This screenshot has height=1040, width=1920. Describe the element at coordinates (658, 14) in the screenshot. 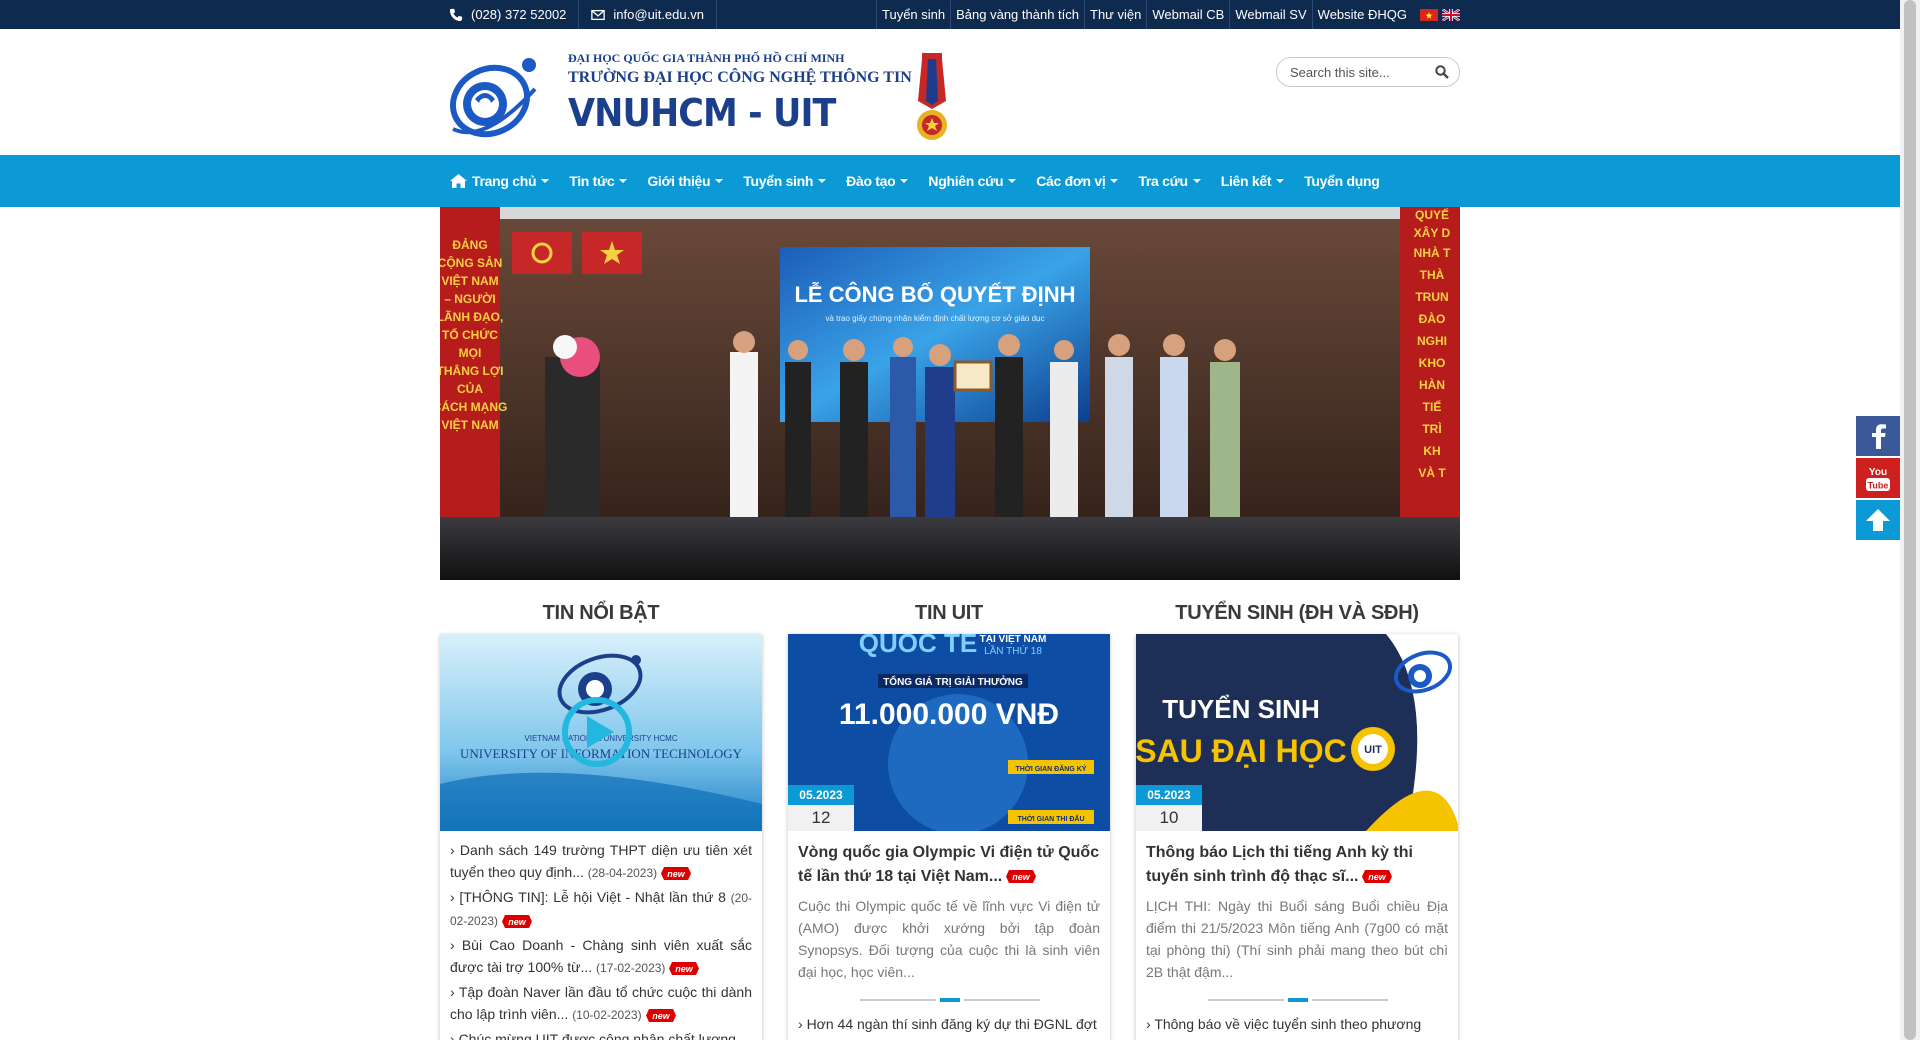

I see `email-text: info@uit.edu.vn` at that location.